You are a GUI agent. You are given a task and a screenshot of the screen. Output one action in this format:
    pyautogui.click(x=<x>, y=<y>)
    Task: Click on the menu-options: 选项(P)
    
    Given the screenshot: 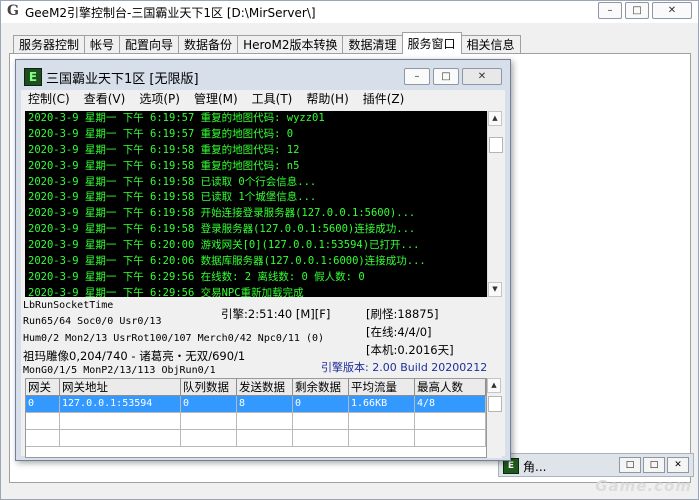 What is the action you would take?
    pyautogui.click(x=159, y=99)
    